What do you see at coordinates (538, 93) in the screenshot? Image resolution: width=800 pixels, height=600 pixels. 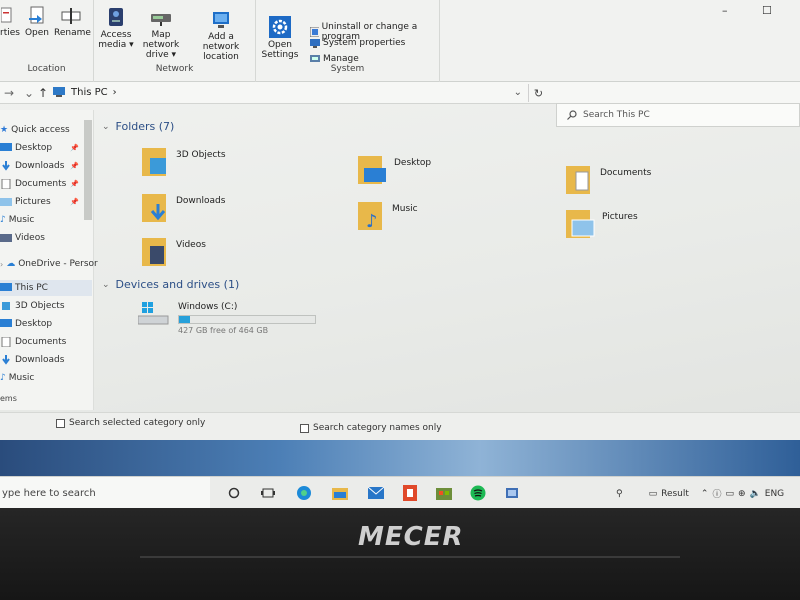 I see `refresh-button: ↻` at bounding box center [538, 93].